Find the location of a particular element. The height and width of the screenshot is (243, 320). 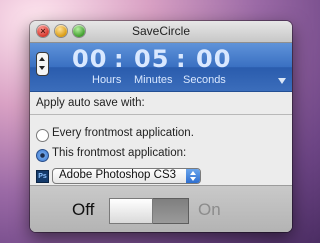

toggle-knob is located at coordinates (131, 211).